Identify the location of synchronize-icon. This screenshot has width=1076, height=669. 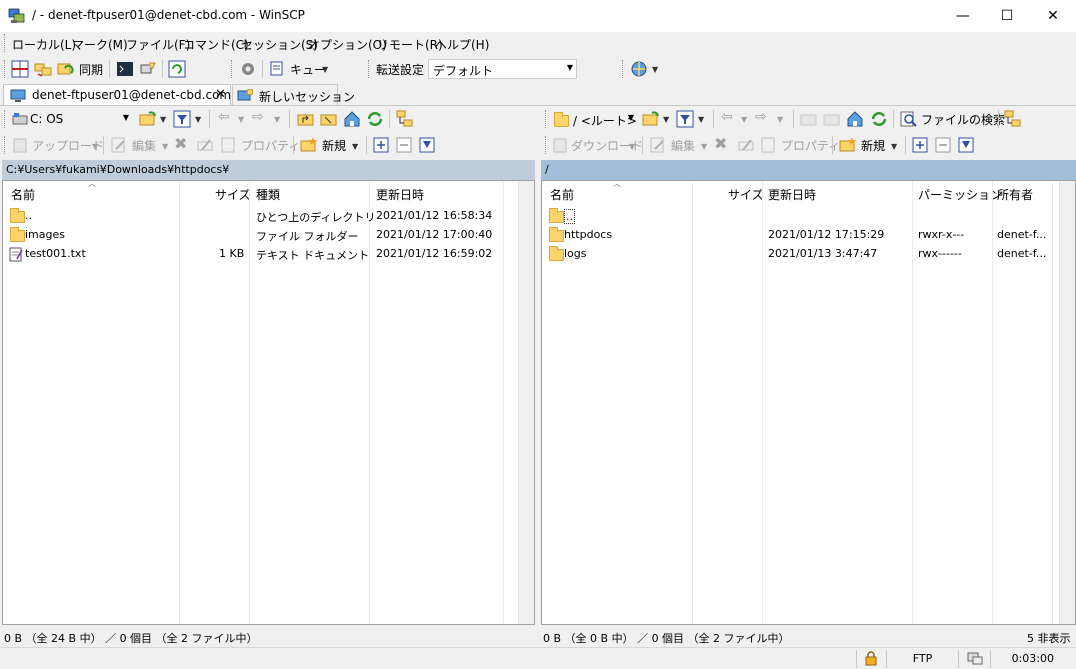
(66, 69).